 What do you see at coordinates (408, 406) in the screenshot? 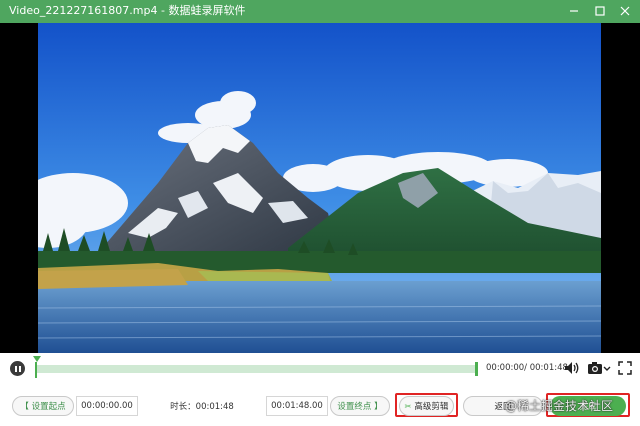
I see `scissors-icon: ✂` at bounding box center [408, 406].